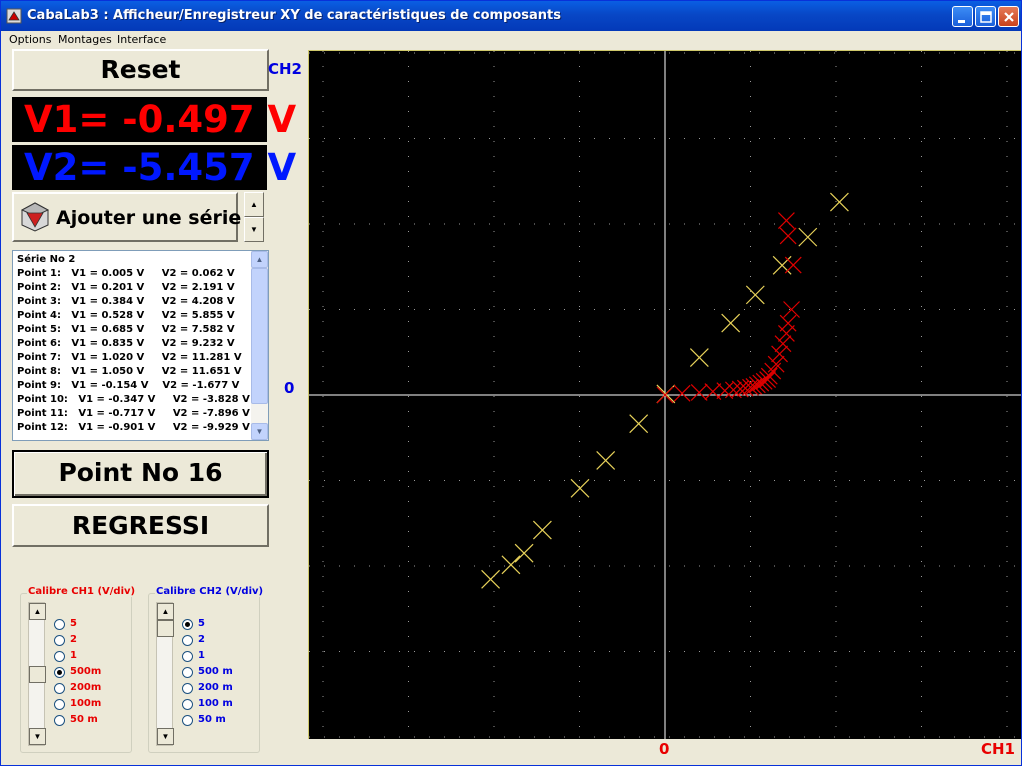 The image size is (1022, 766). What do you see at coordinates (128, 385) in the screenshot?
I see `list-item: Point 9: V1 = -0.154 V V2 = -1.677 V` at bounding box center [128, 385].